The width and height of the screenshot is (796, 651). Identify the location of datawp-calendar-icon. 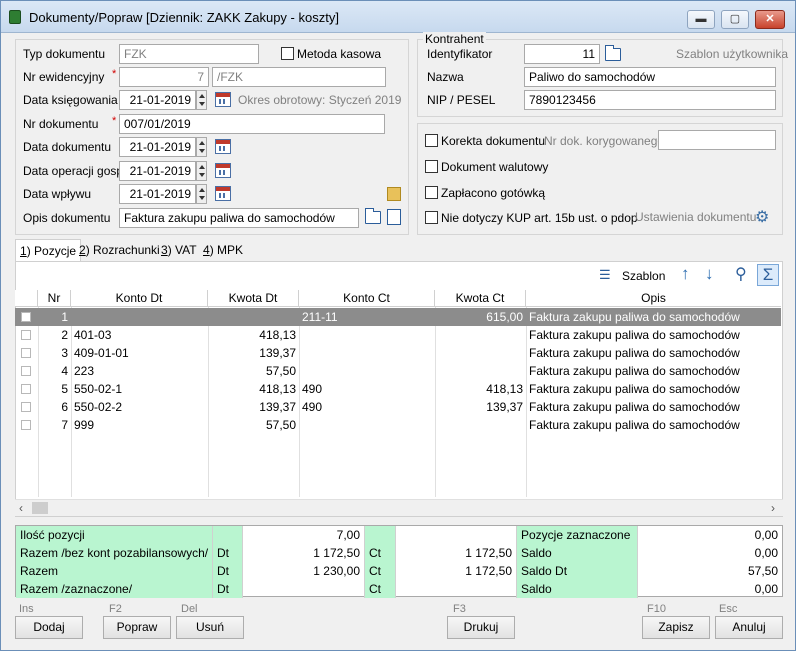
(223, 193).